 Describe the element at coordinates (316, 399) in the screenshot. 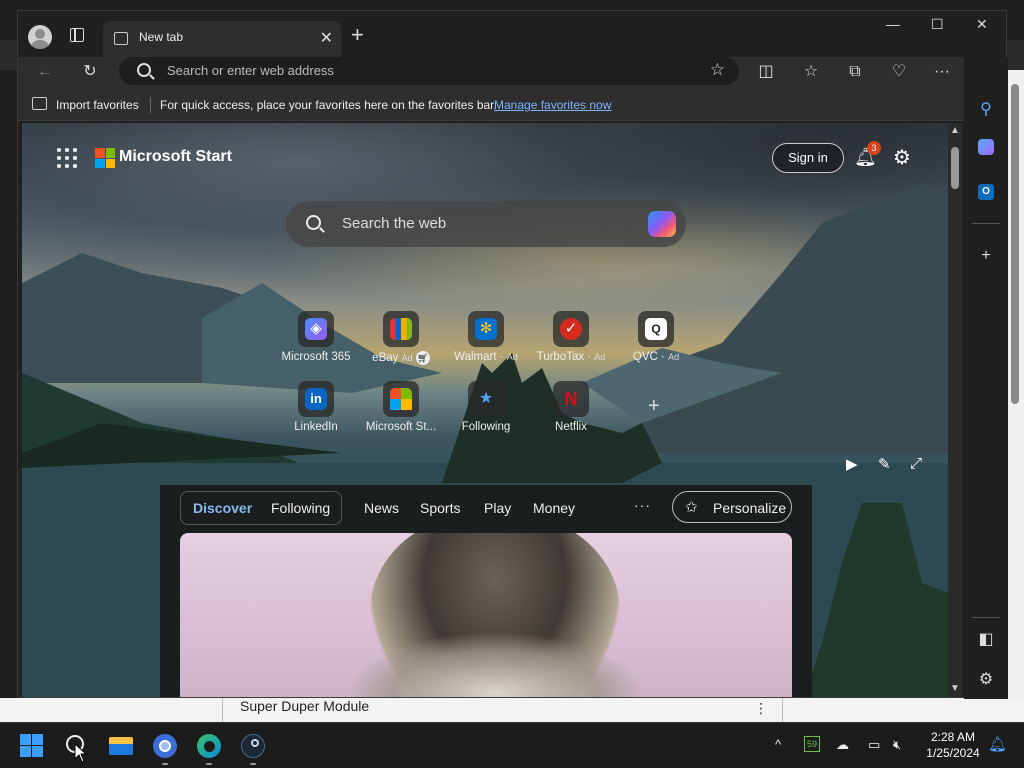

I see `tile-box: in` at that location.